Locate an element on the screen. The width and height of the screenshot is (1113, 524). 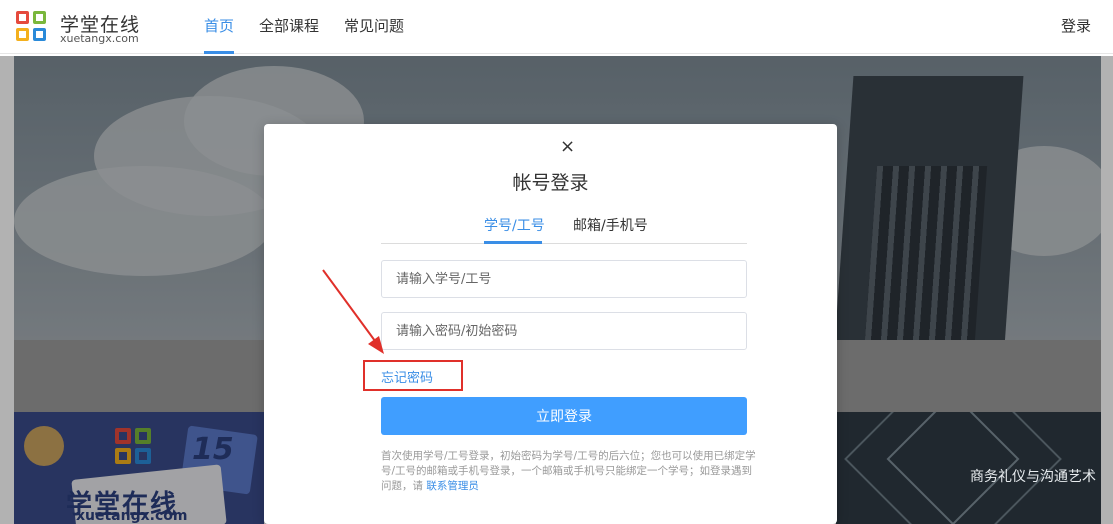
tab-email-phone: 邮箱/手机号 is located at coordinates (610, 225).